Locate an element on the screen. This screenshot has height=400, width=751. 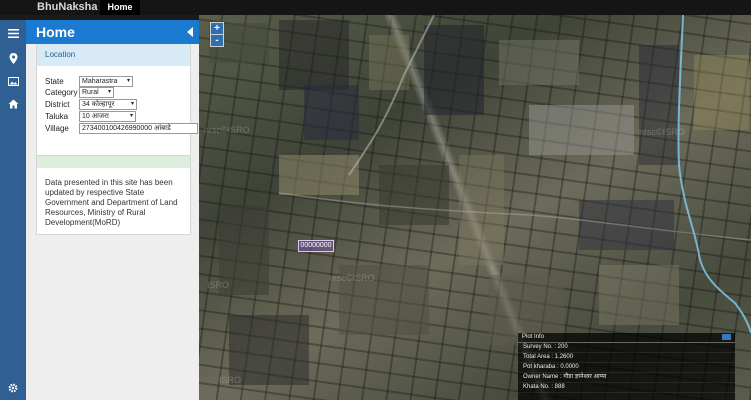
location-header: Location is located at coordinates (113, 55).